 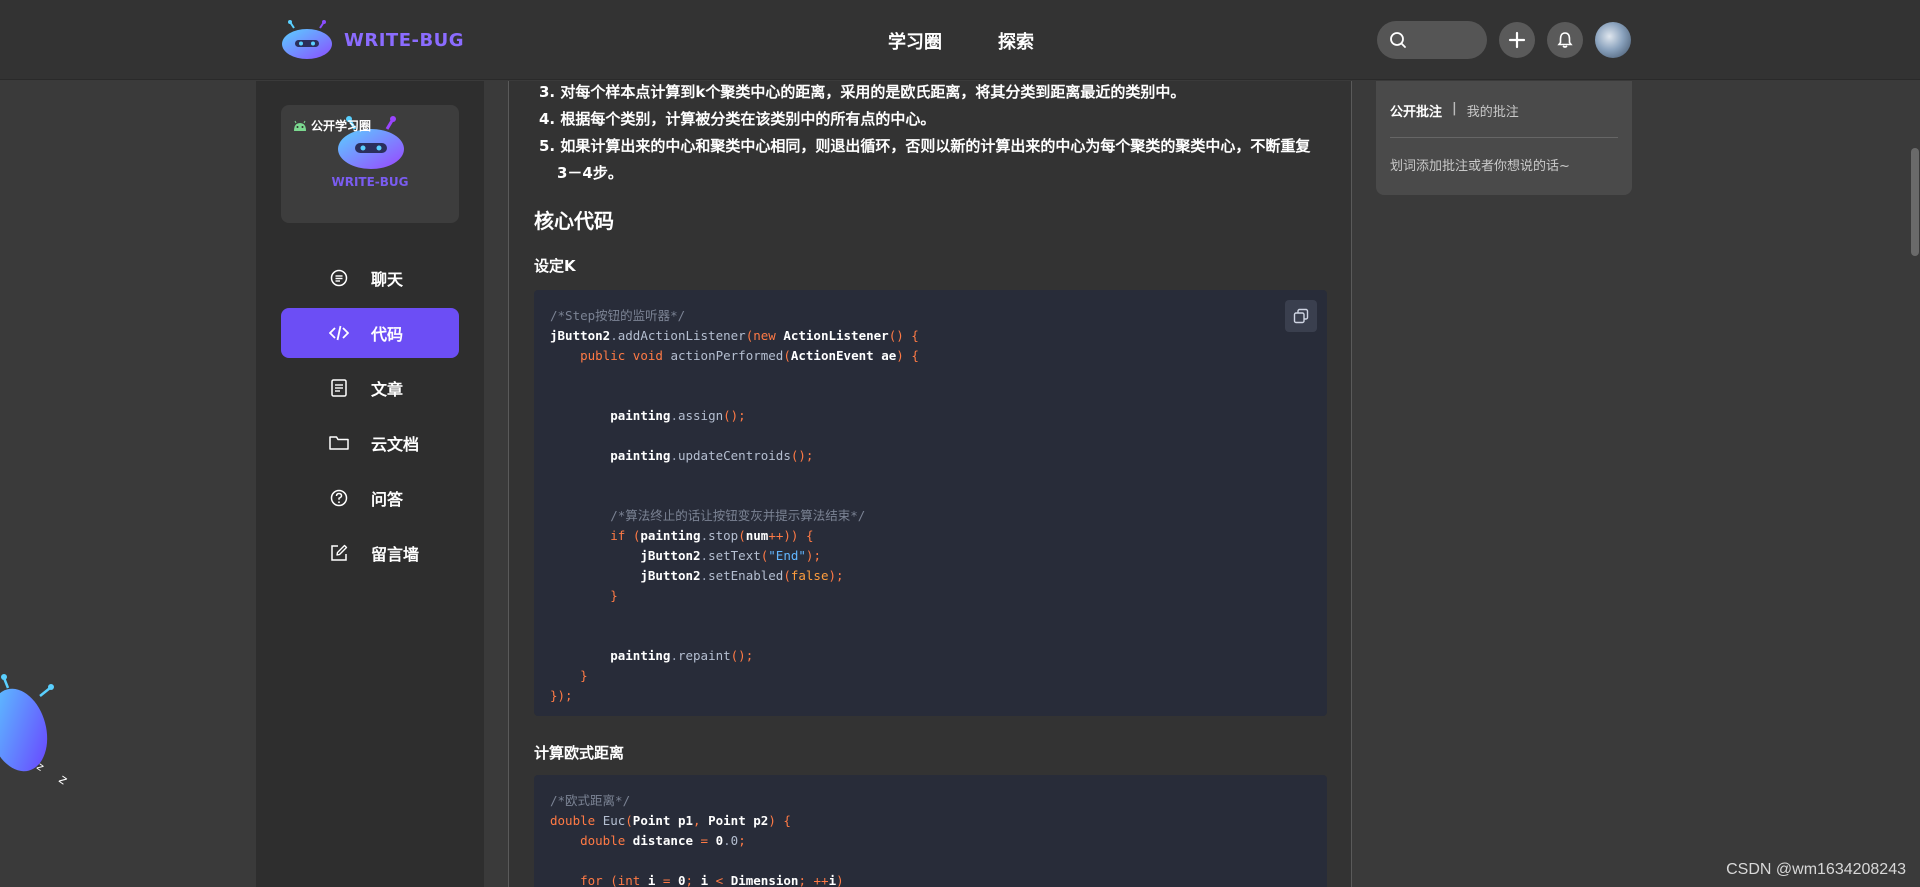 What do you see at coordinates (370, 498) in the screenshot?
I see `sidebar-item-qa: 问答` at bounding box center [370, 498].